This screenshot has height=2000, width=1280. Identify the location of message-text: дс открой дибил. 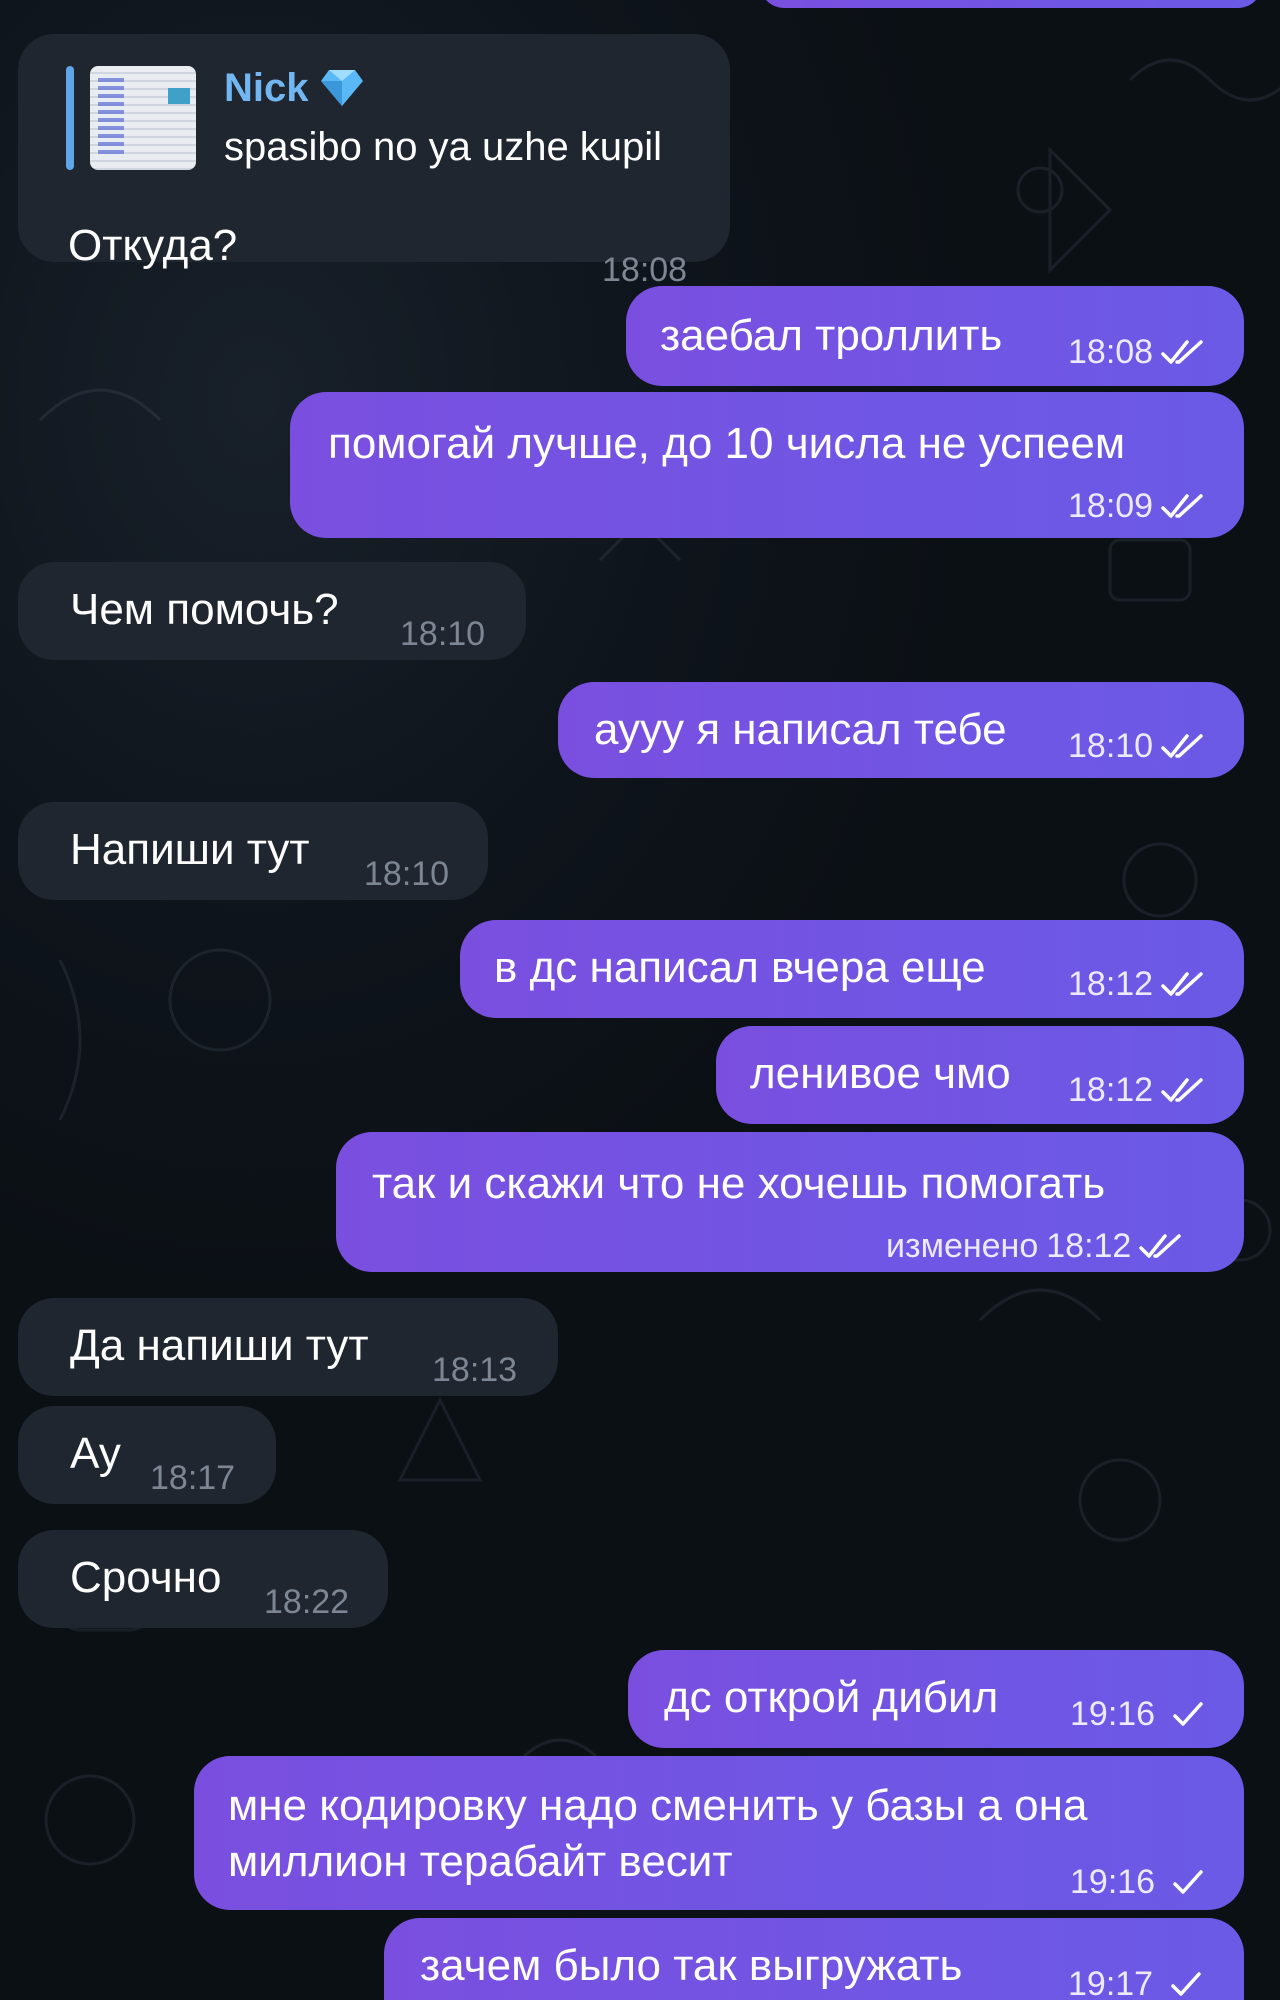
(831, 1697).